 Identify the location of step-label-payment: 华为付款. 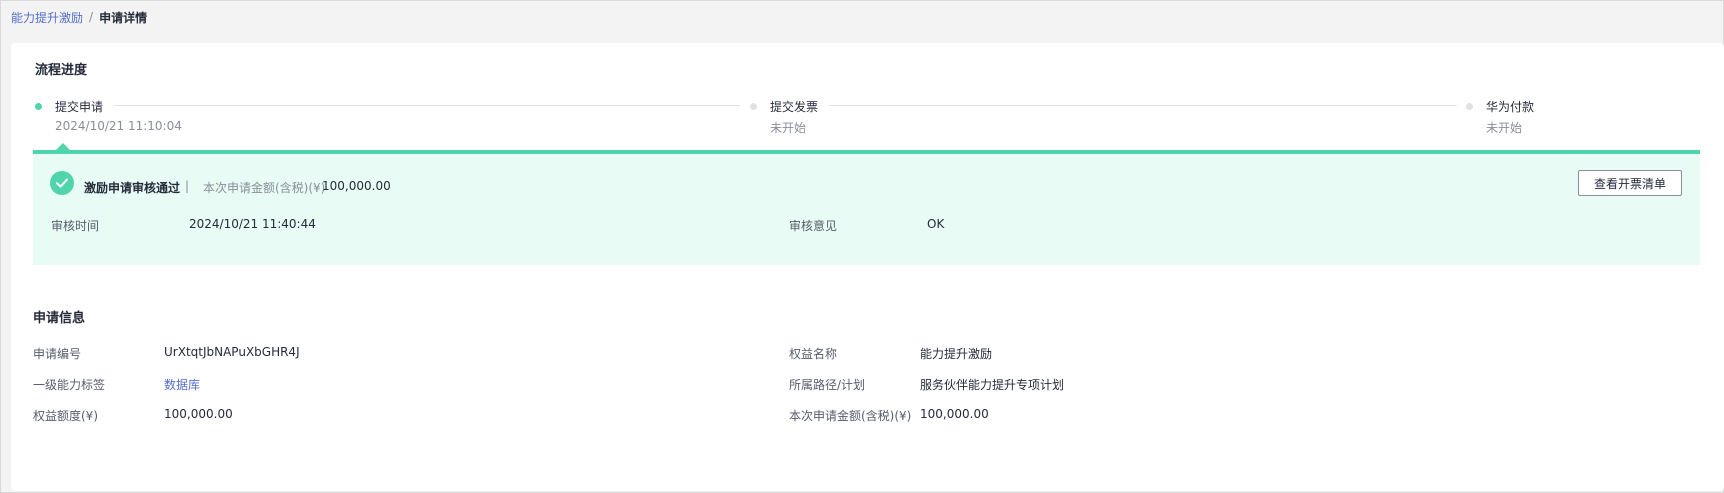
(1510, 107).